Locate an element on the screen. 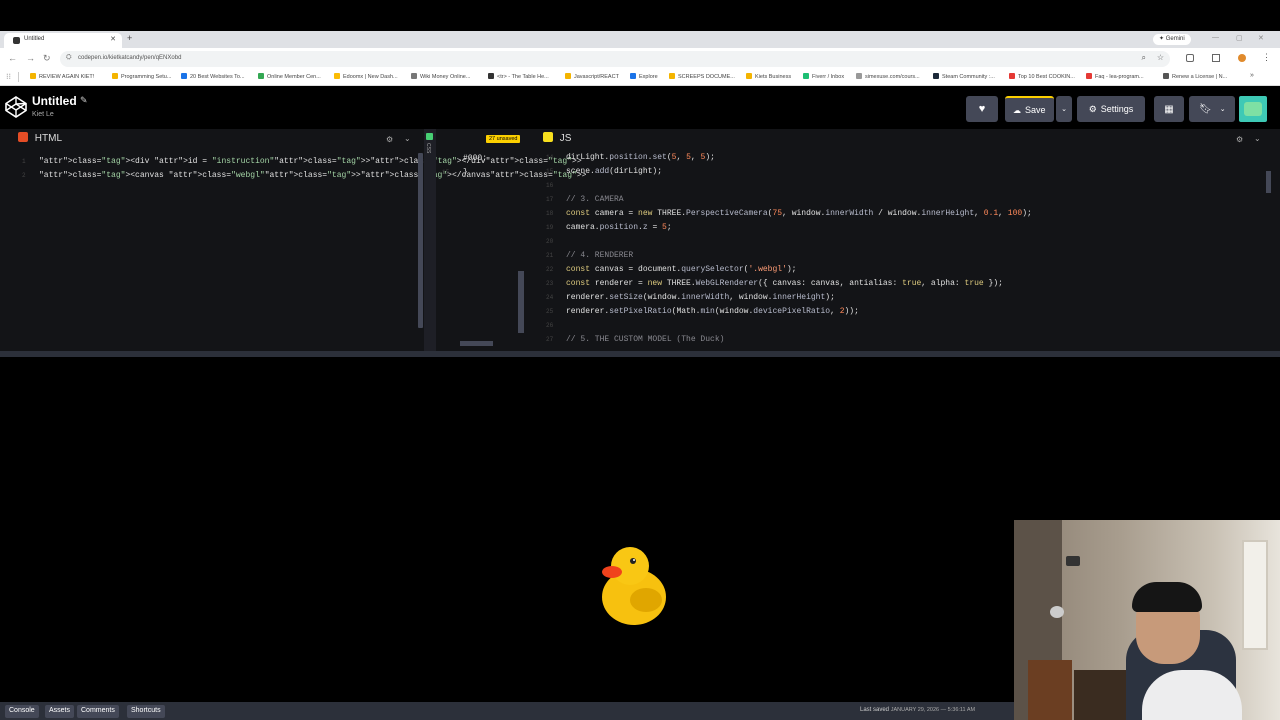  html-collapse-chevron-icon: ⌄ is located at coordinates (407, 138).